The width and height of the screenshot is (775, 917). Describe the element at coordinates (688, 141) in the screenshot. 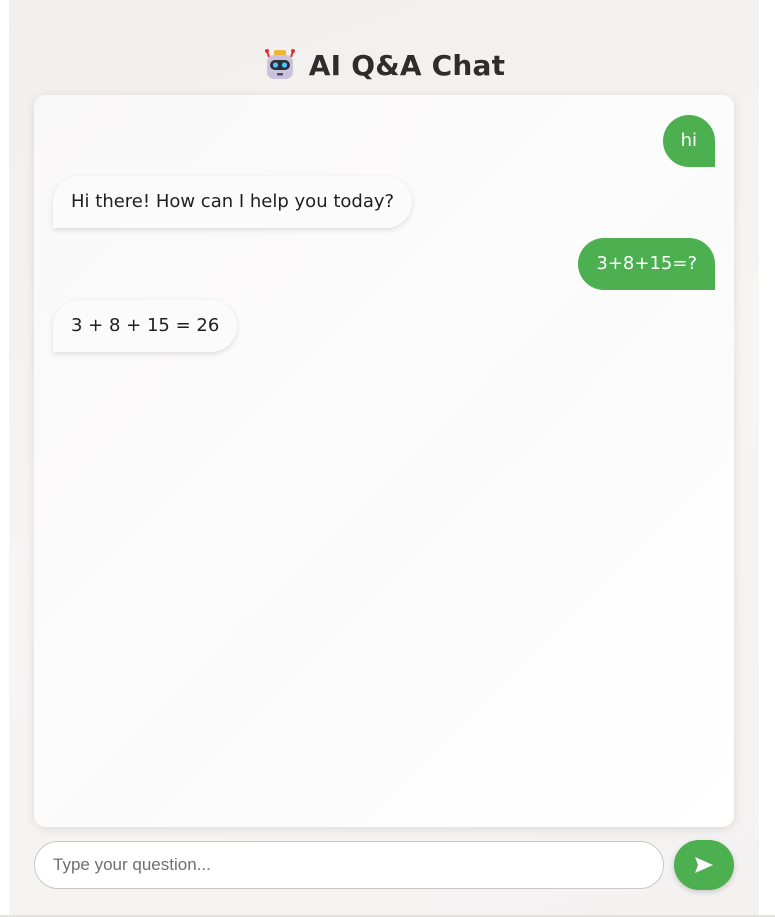

I see `user-message: hi` at that location.